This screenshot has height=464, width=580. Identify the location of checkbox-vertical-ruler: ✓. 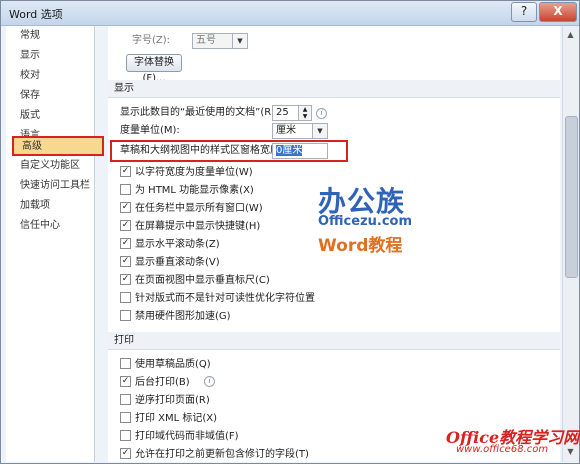
(125, 279).